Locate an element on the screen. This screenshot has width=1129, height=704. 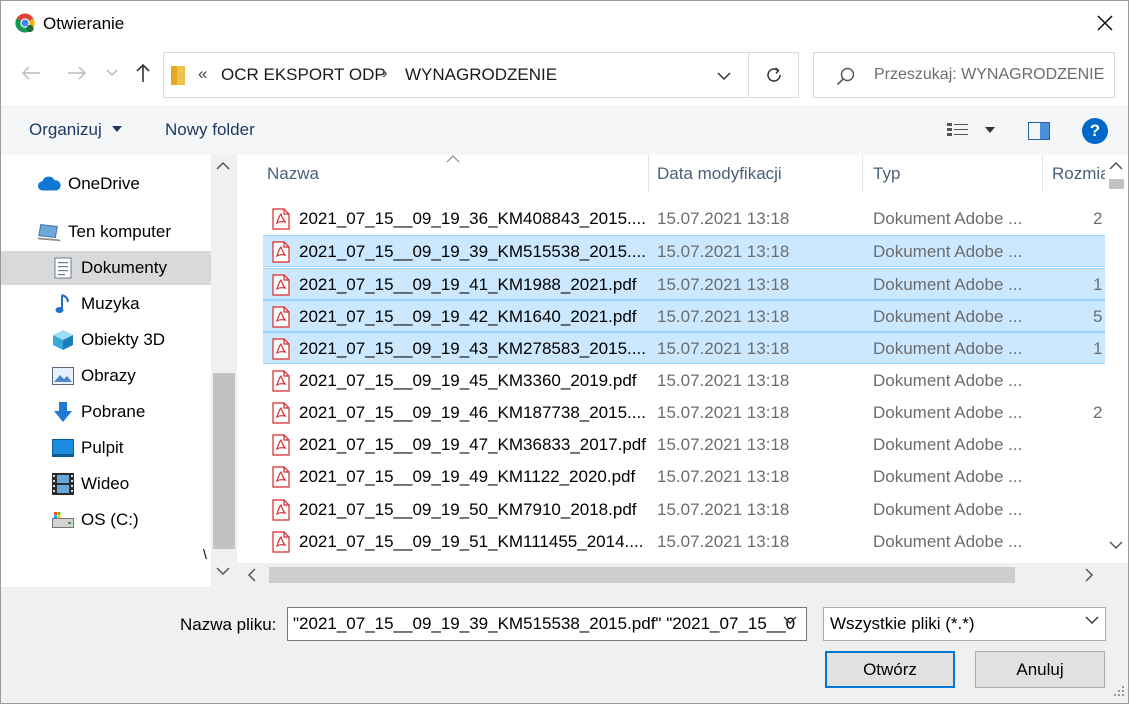
search-box: Przeszukaj: WYNAGRODZENIE is located at coordinates (964, 75).